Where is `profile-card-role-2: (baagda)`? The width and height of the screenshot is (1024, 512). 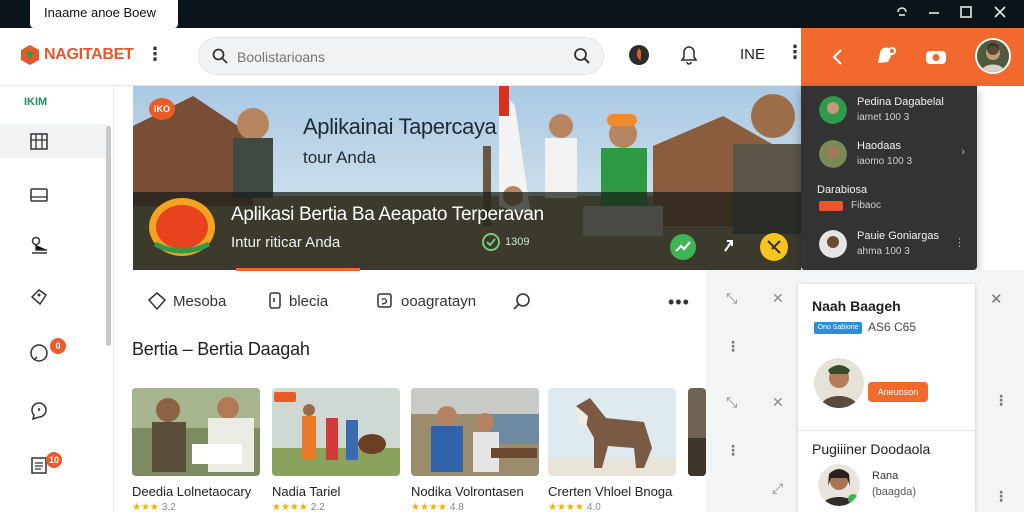
profile-card-role-2: (baagda) is located at coordinates (894, 492).